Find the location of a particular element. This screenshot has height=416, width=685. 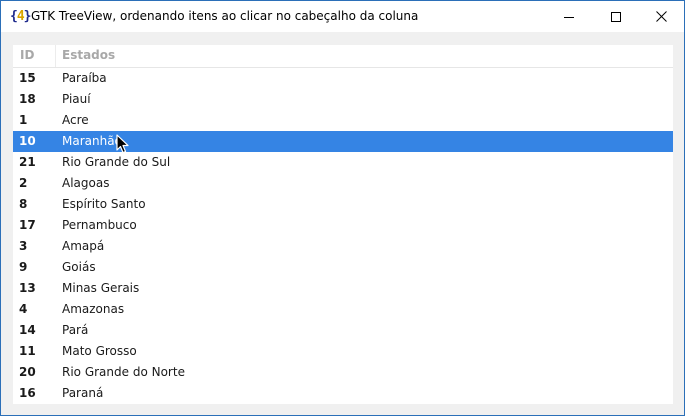

cell-id: 18 is located at coordinates (27, 99).